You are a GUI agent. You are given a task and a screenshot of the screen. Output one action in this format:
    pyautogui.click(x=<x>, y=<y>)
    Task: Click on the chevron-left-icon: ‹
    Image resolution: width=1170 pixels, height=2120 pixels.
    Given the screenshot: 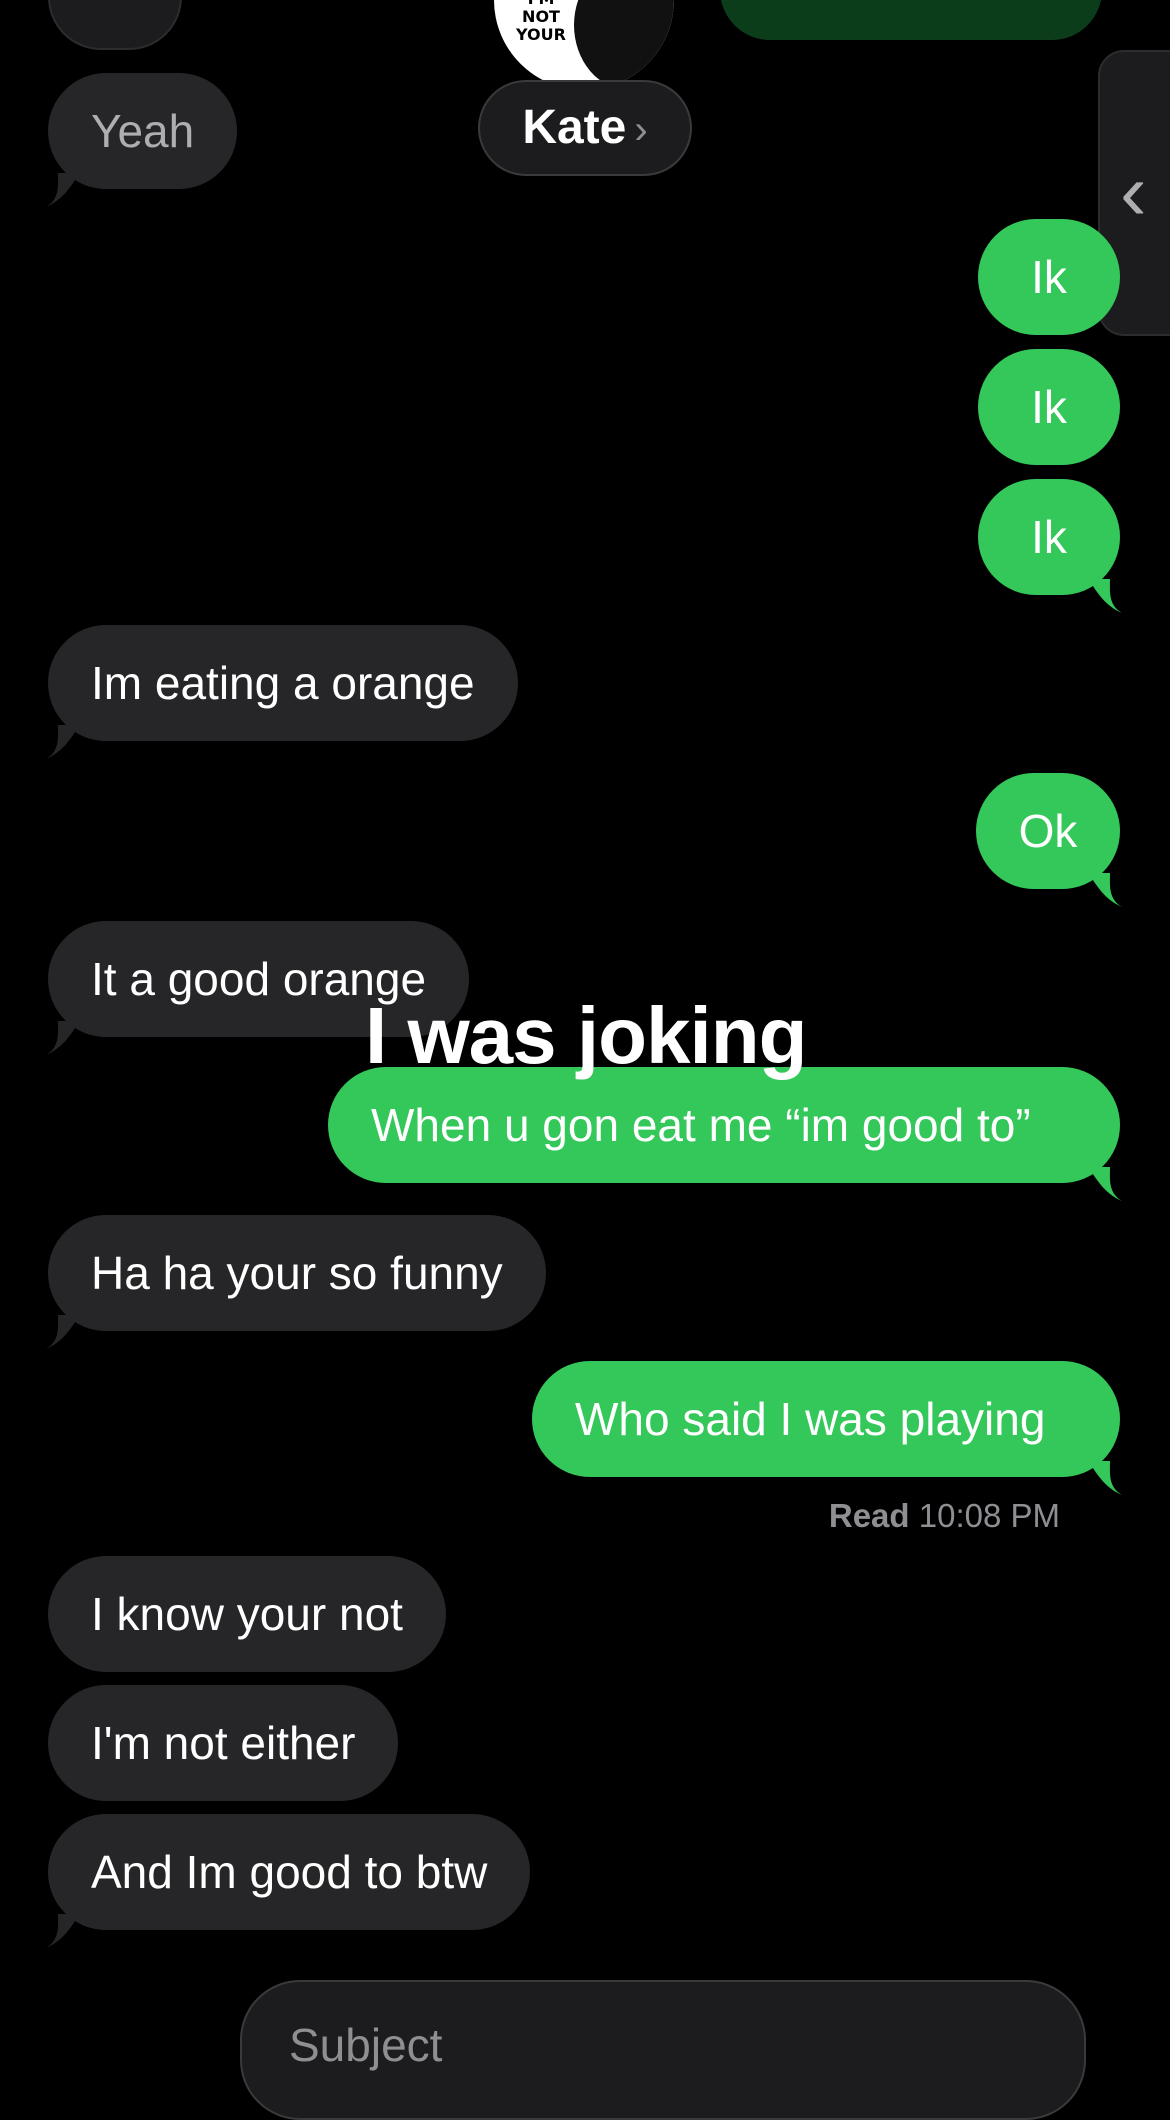 What is the action you would take?
    pyautogui.click(x=1133, y=191)
    